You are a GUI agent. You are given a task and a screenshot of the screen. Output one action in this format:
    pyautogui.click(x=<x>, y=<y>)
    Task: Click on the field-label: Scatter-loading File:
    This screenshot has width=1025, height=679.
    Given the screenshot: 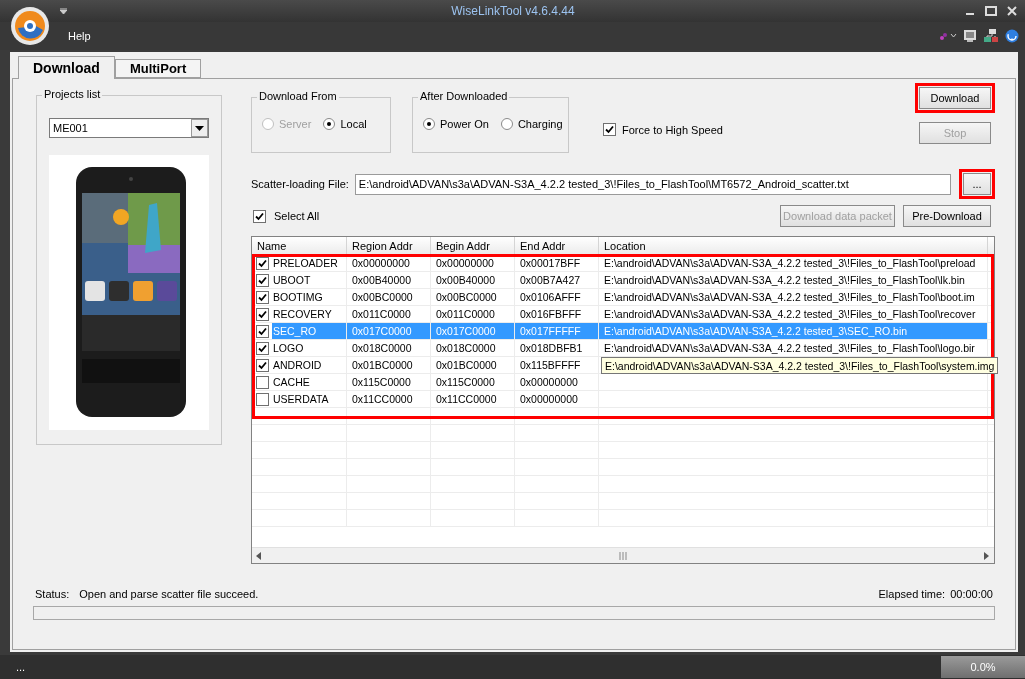 What is the action you would take?
    pyautogui.click(x=300, y=184)
    